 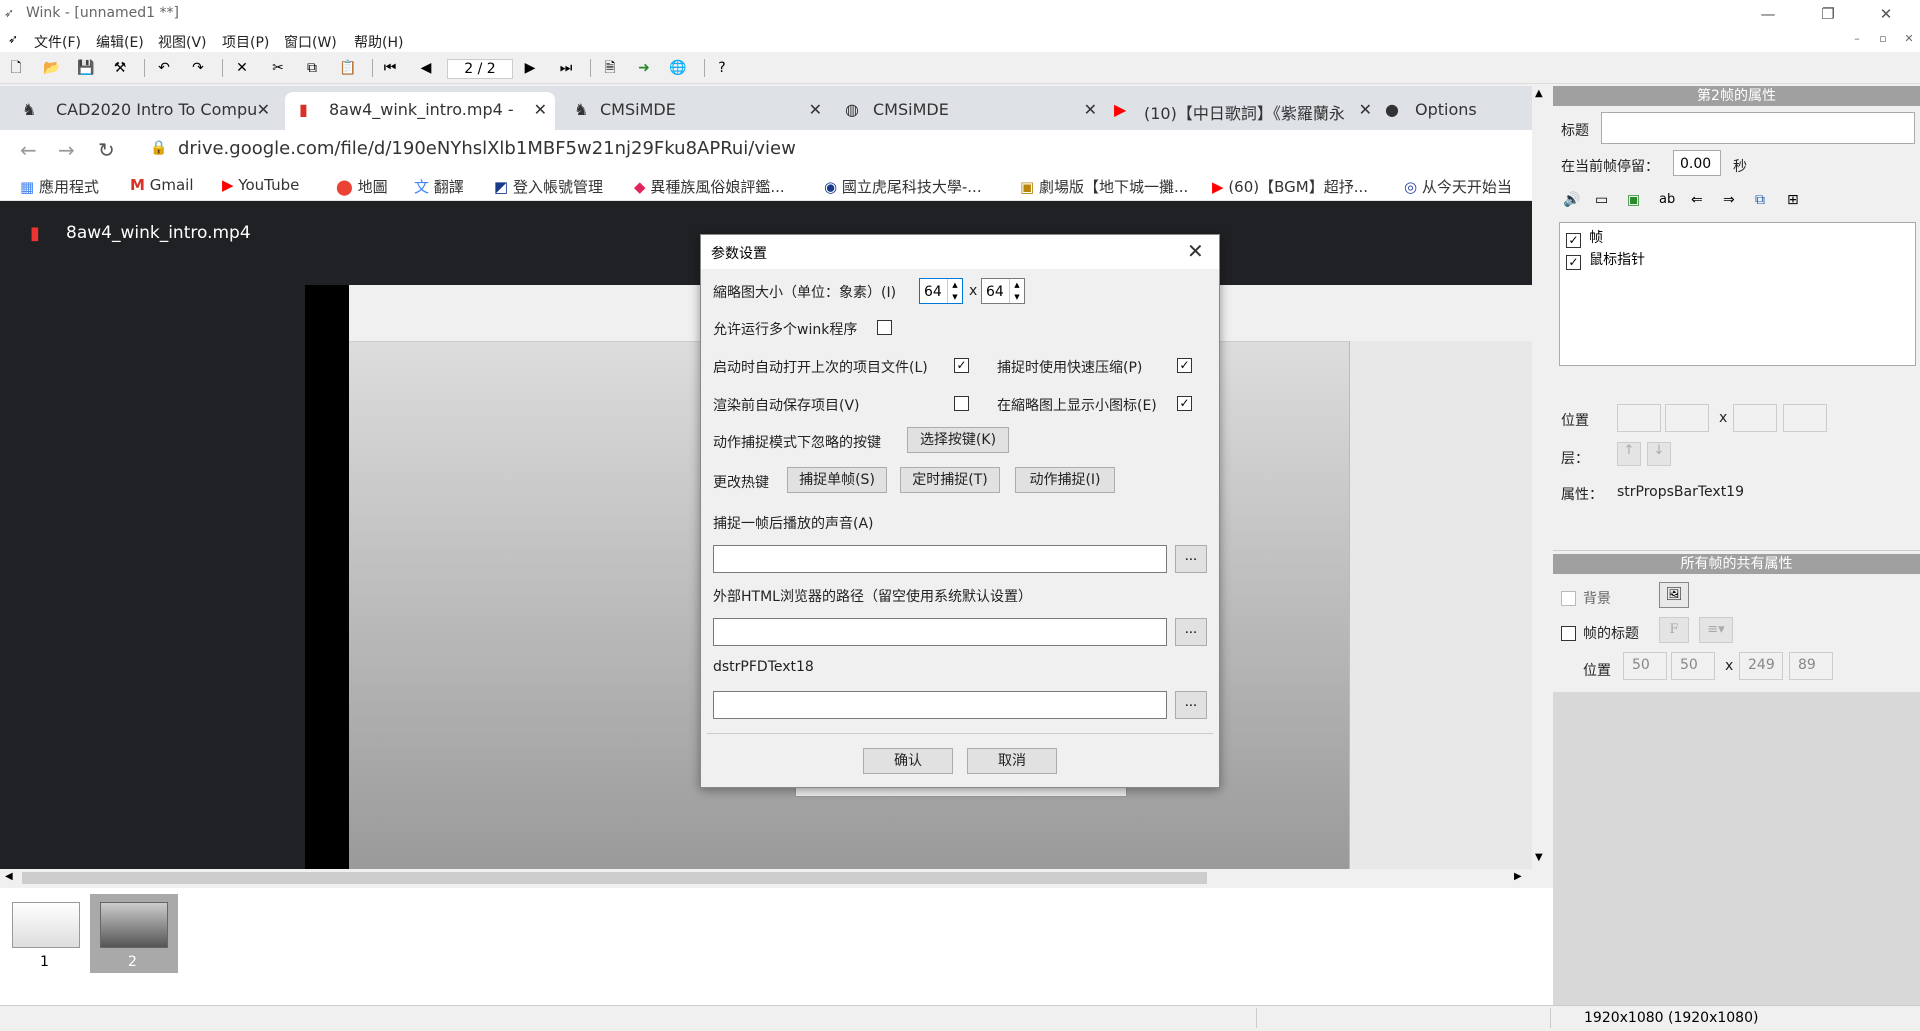 What do you see at coordinates (57, 42) in the screenshot?
I see `menu-file: 文件(F)` at bounding box center [57, 42].